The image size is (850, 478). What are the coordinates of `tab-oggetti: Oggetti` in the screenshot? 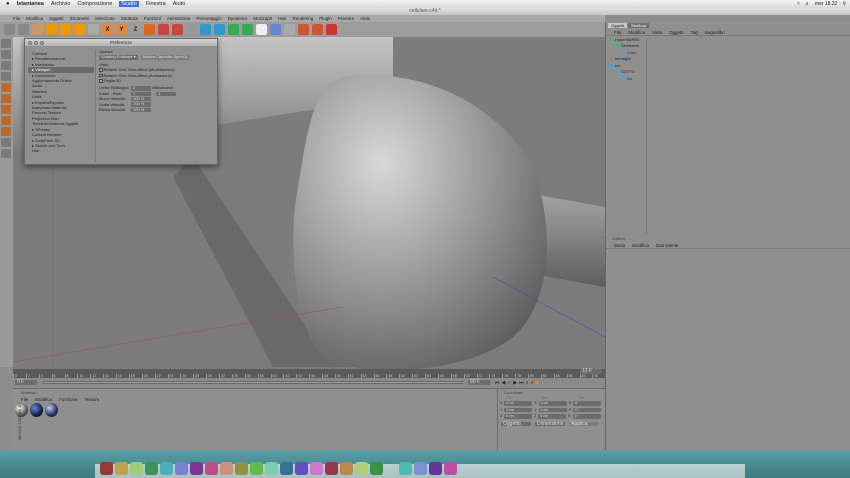 It's located at (617, 25).